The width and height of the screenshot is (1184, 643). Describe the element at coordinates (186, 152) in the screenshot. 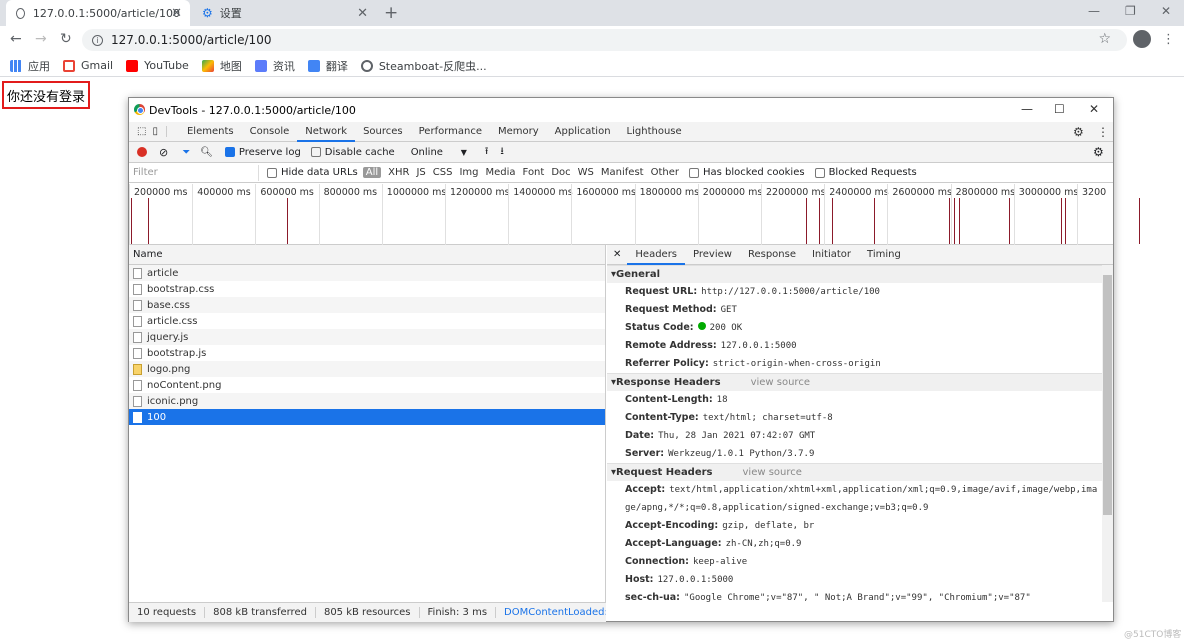

I see `filter-funnel-icon: ⏷` at that location.